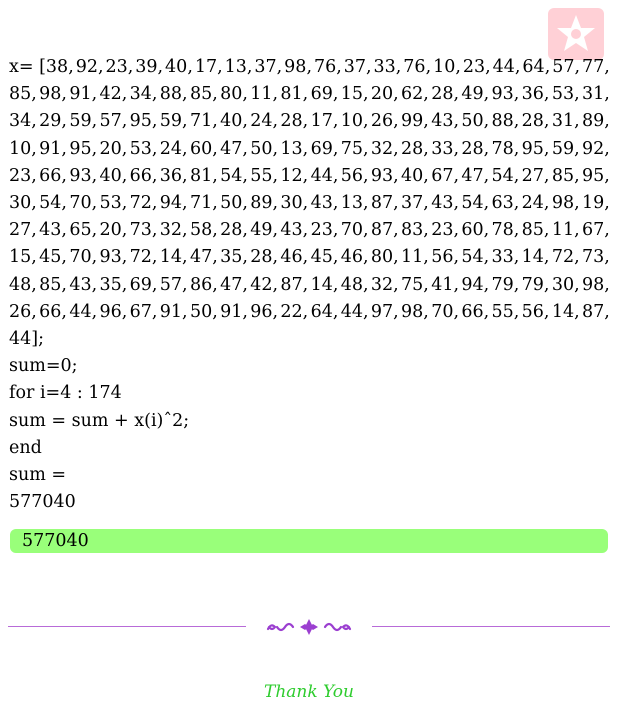 This screenshot has height=708, width=618. I want to click on array-value: 85,, so click(535, 230).